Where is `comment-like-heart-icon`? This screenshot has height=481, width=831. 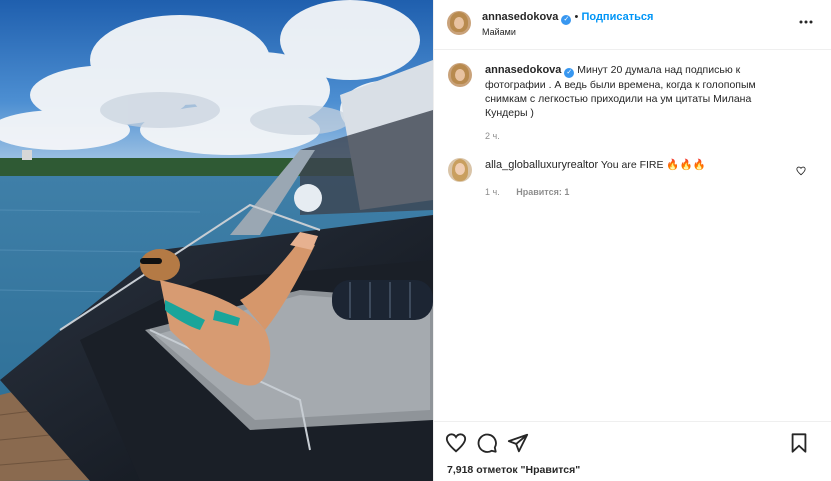
comment-like-heart-icon is located at coordinates (801, 171).